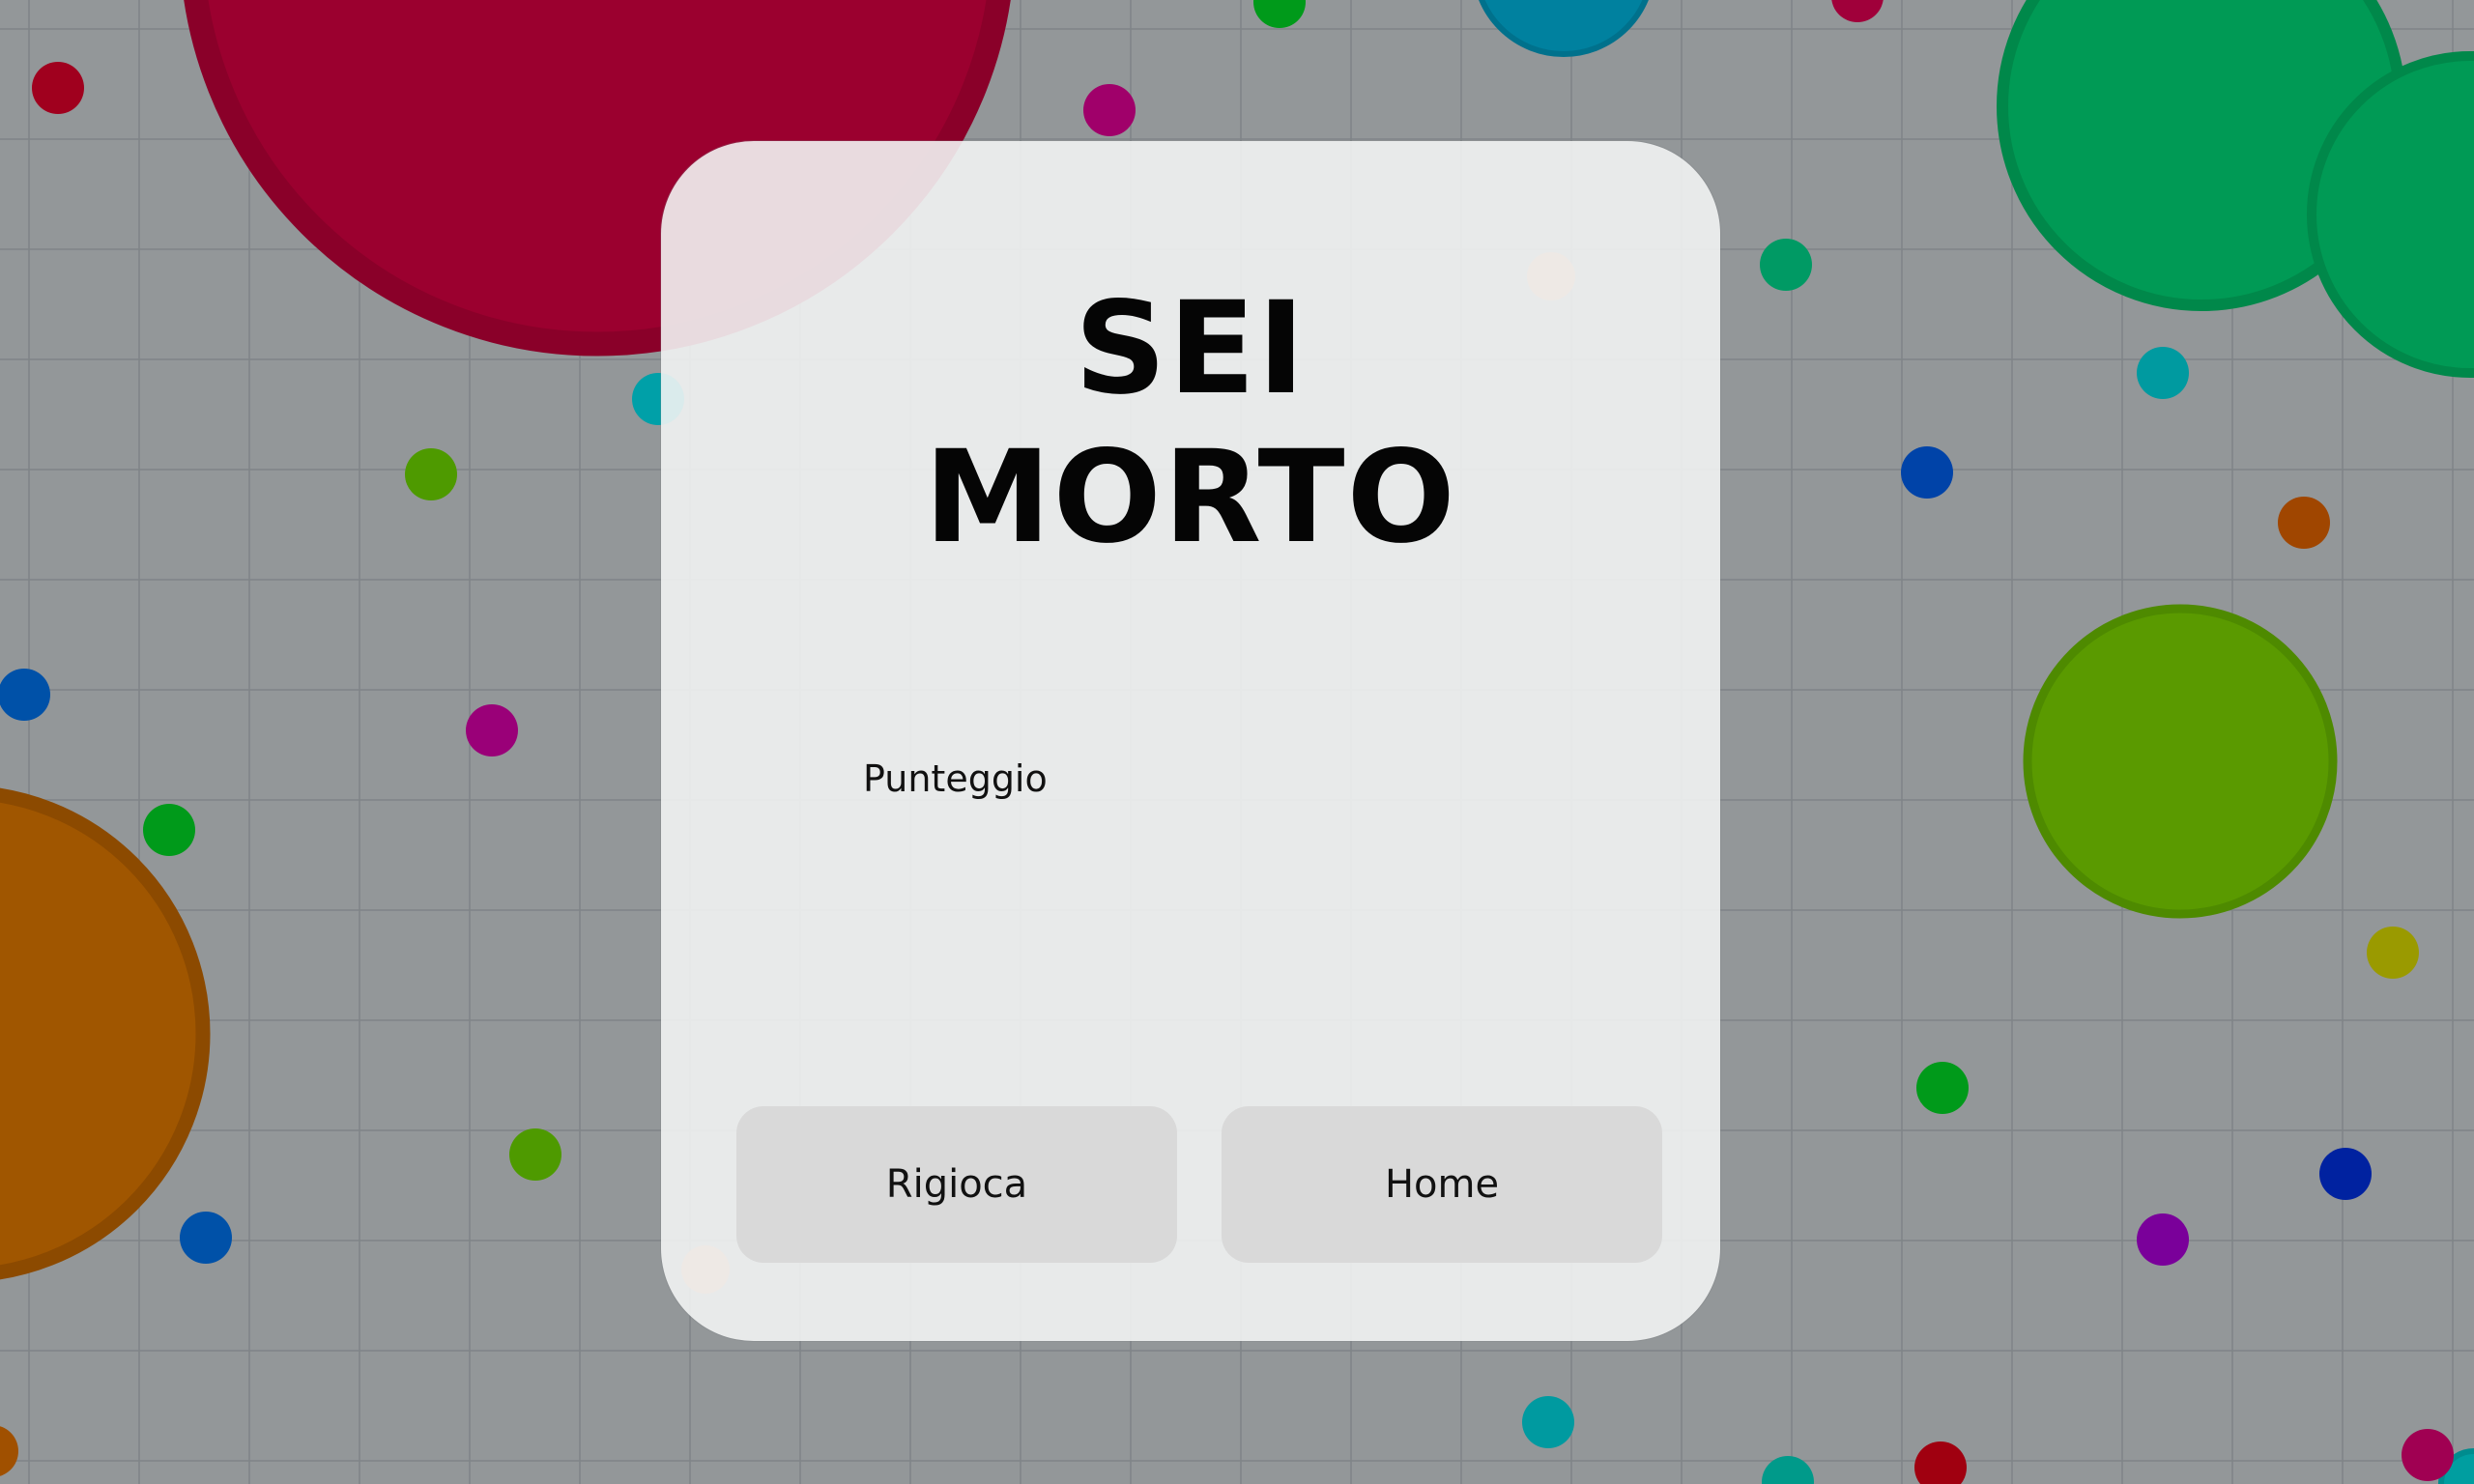 The width and height of the screenshot is (2474, 1484). I want to click on death-title: SEI MORTO, so click(1191, 423).